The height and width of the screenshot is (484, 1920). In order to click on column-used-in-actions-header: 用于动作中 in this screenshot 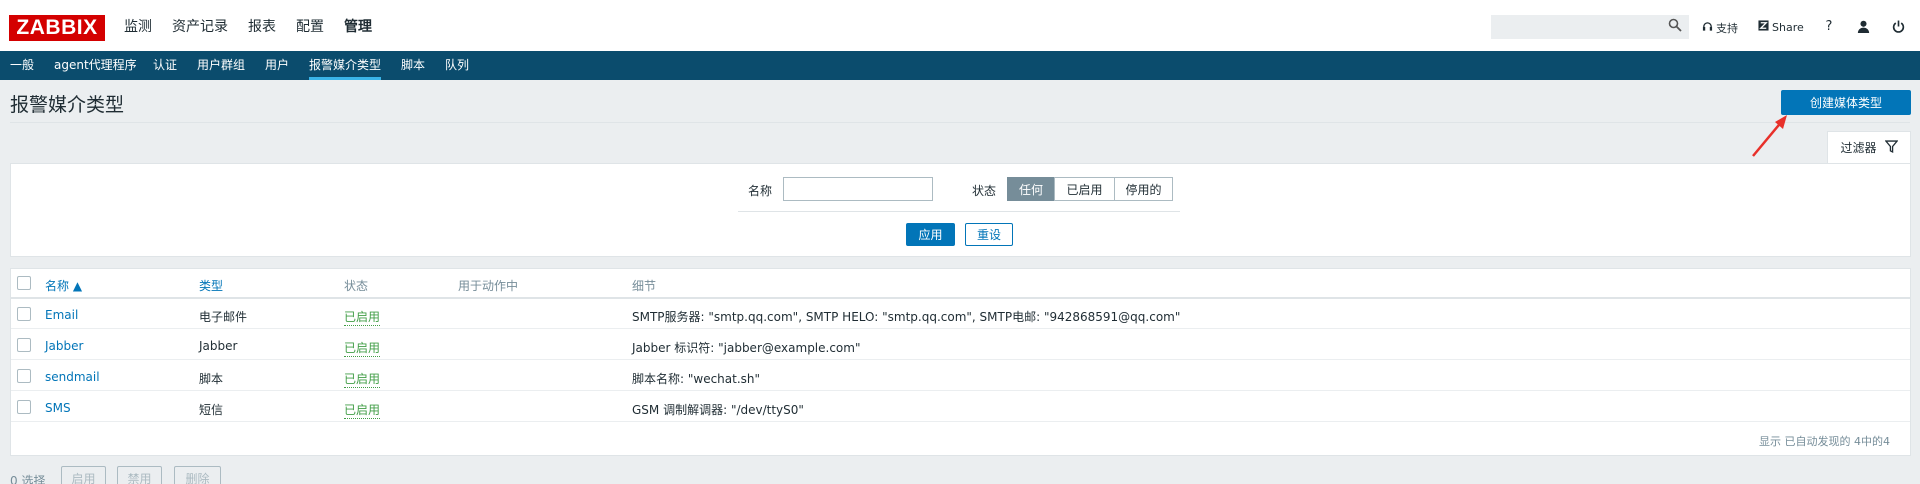, I will do `click(488, 286)`.